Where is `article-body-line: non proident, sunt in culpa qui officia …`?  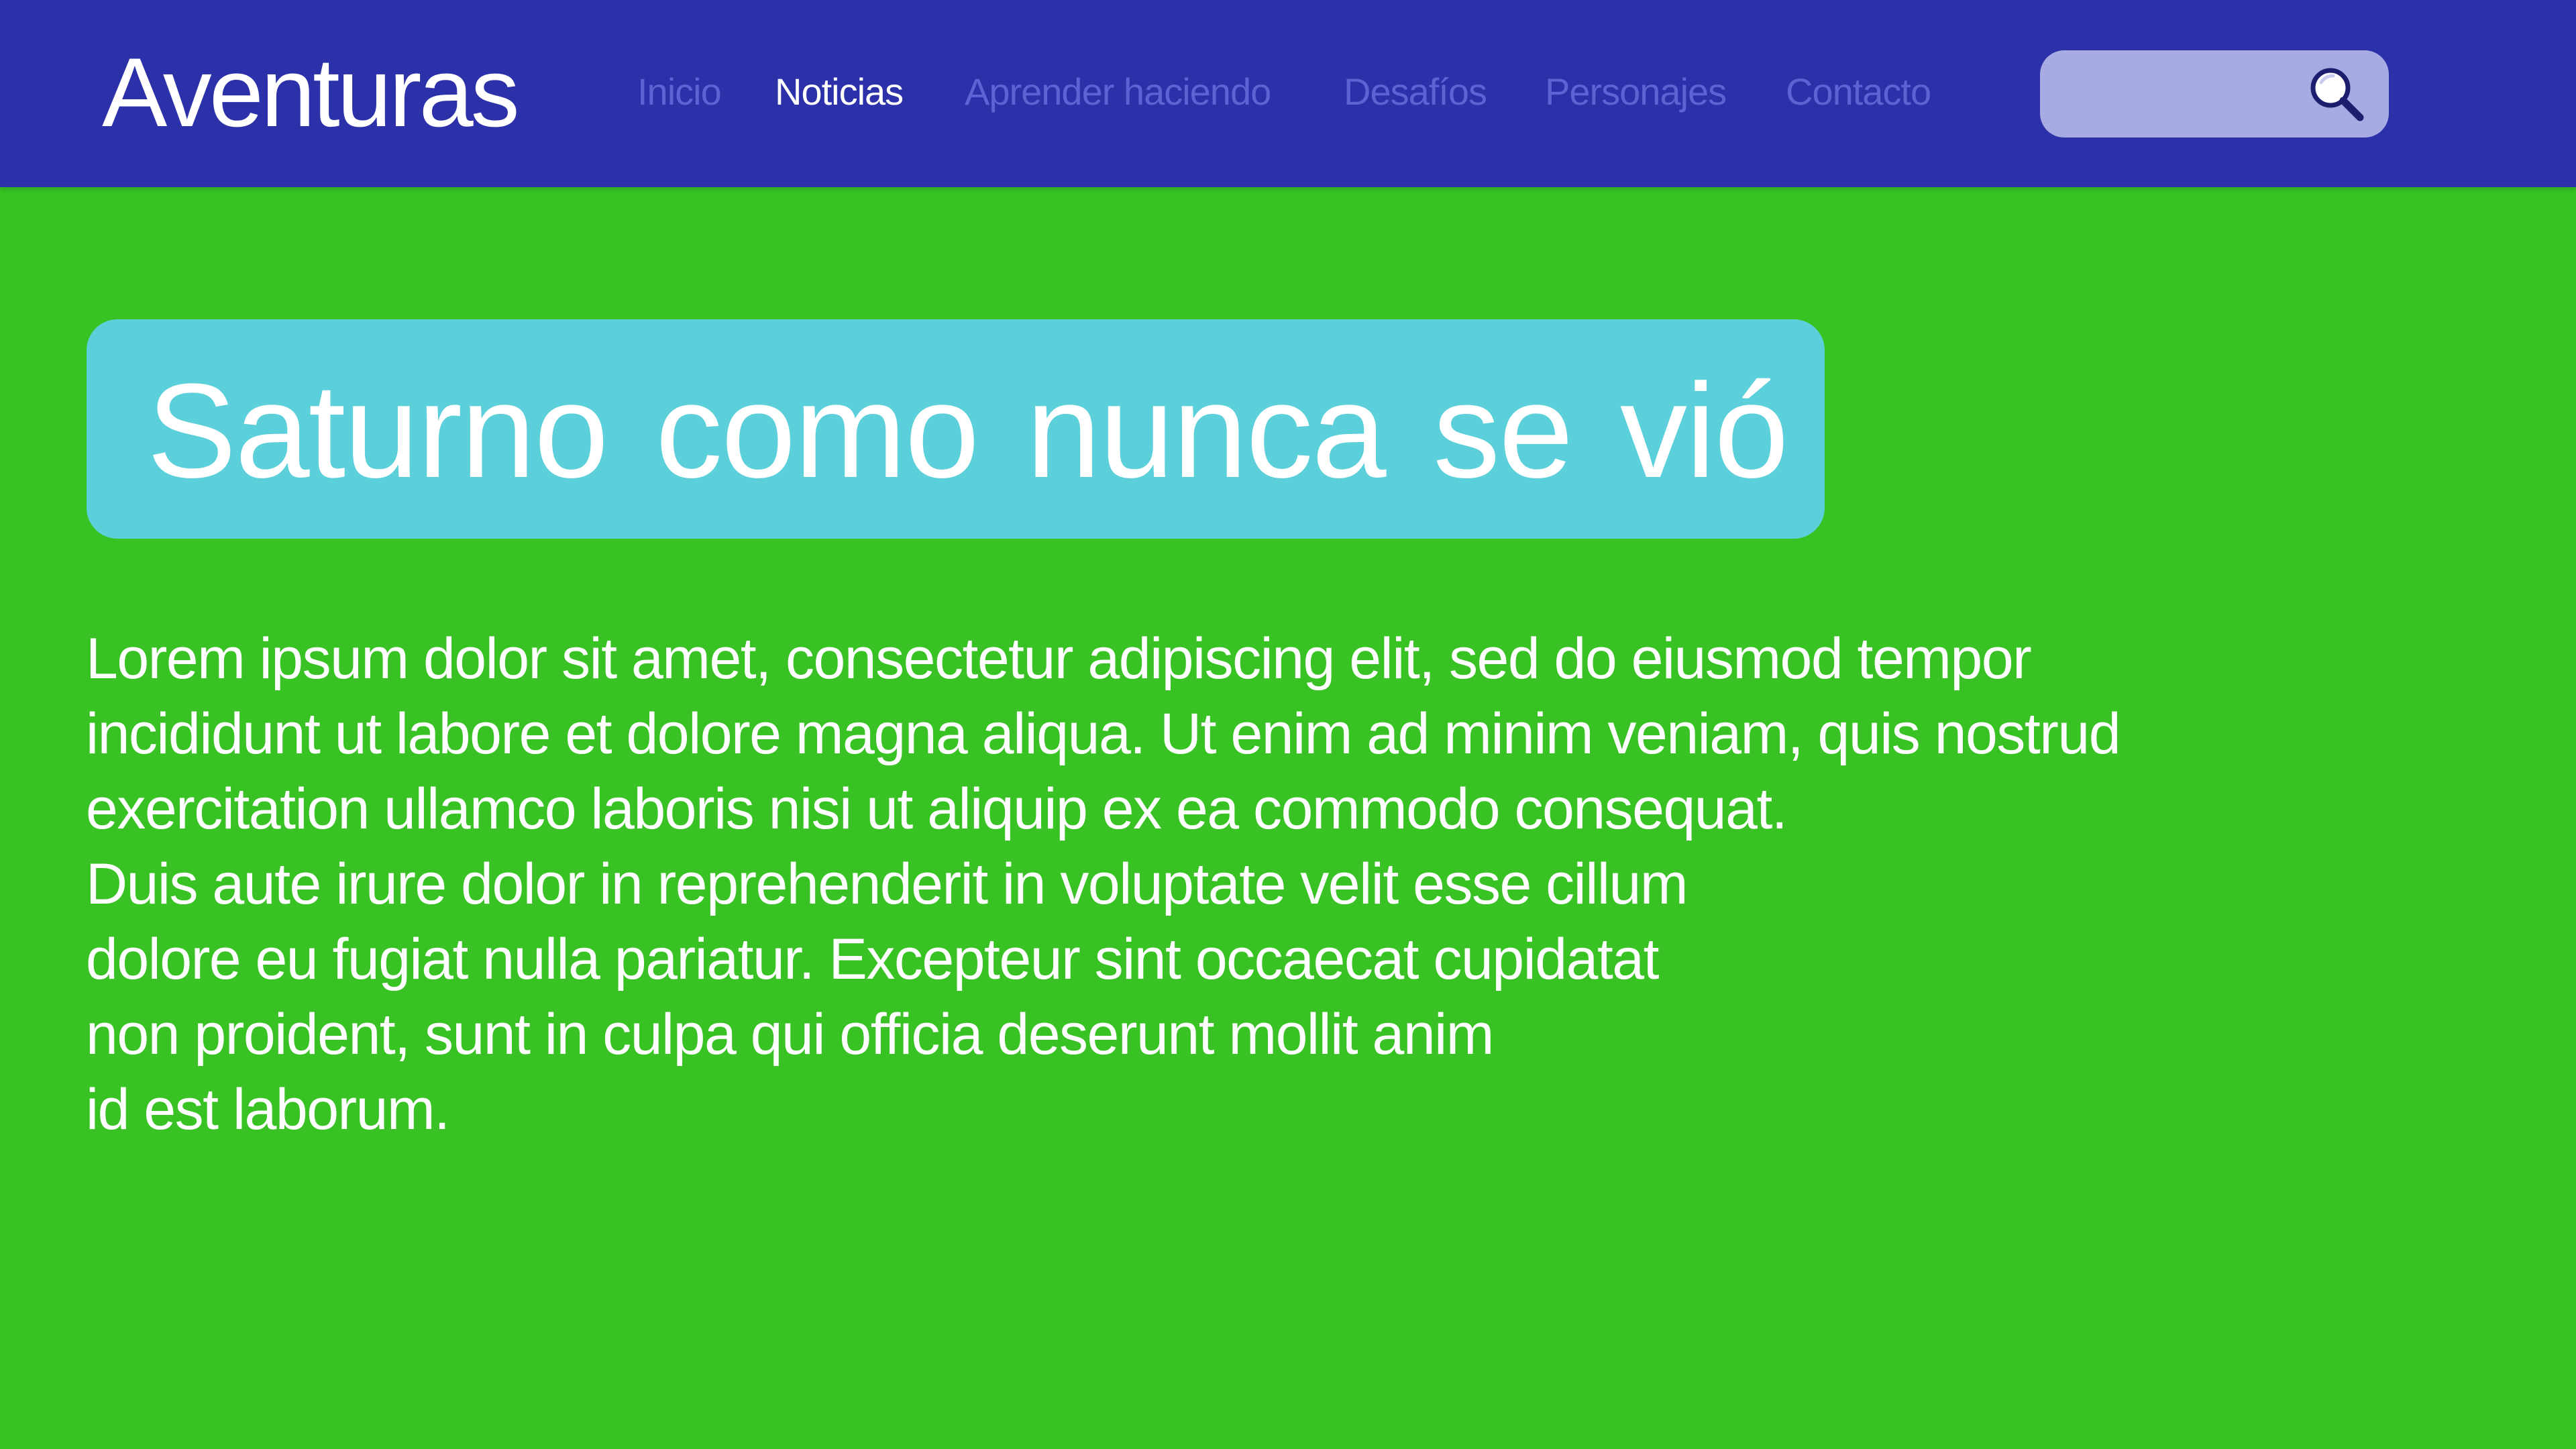
article-body-line: non proident, sunt in culpa qui officia … is located at coordinates (790, 1034).